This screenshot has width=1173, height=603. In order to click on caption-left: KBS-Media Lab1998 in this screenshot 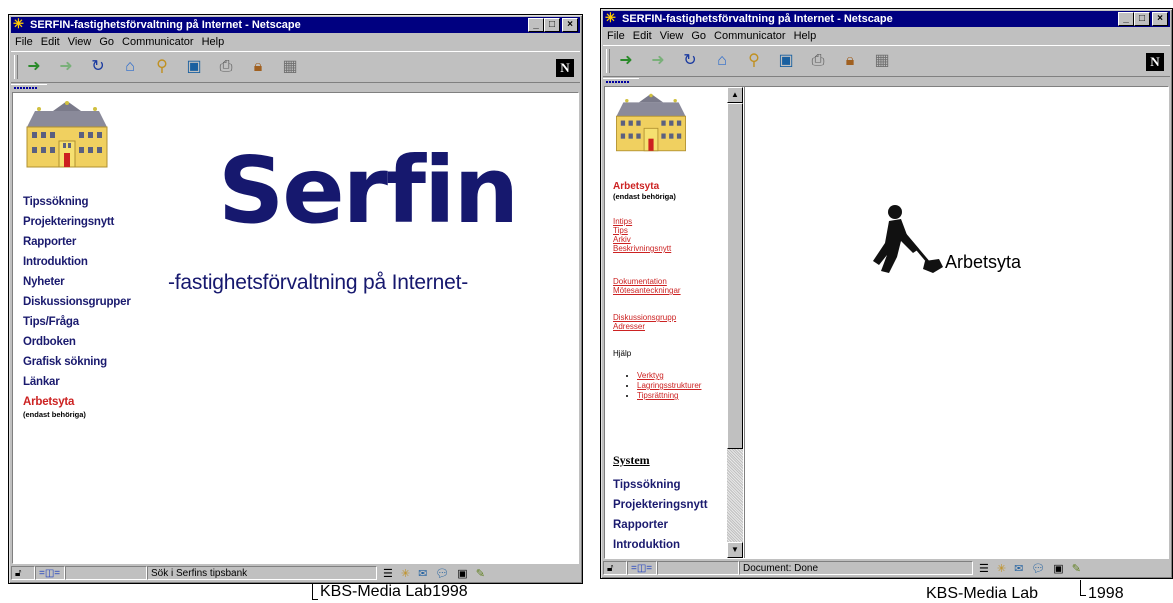, I will do `click(394, 591)`.